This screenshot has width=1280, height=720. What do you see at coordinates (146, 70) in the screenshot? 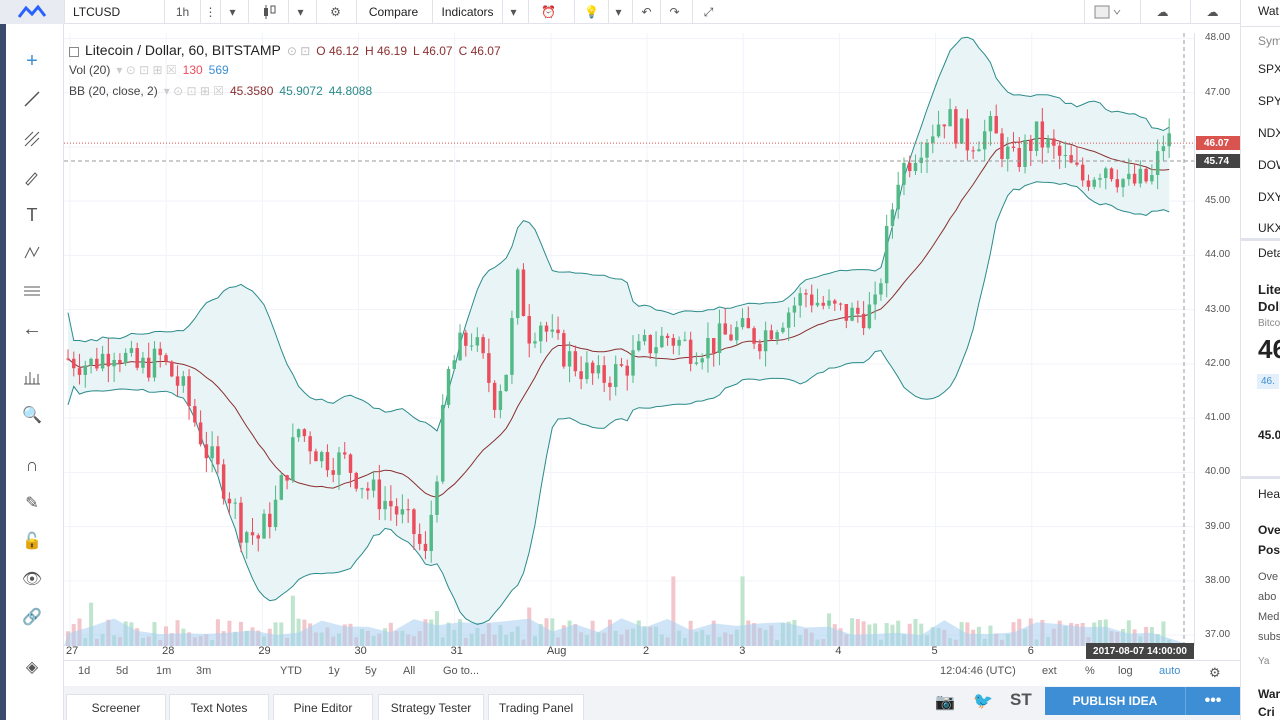
I see `vol-controls-icon: ▾ ⊙ ⊡ ⊞ ☒` at bounding box center [146, 70].